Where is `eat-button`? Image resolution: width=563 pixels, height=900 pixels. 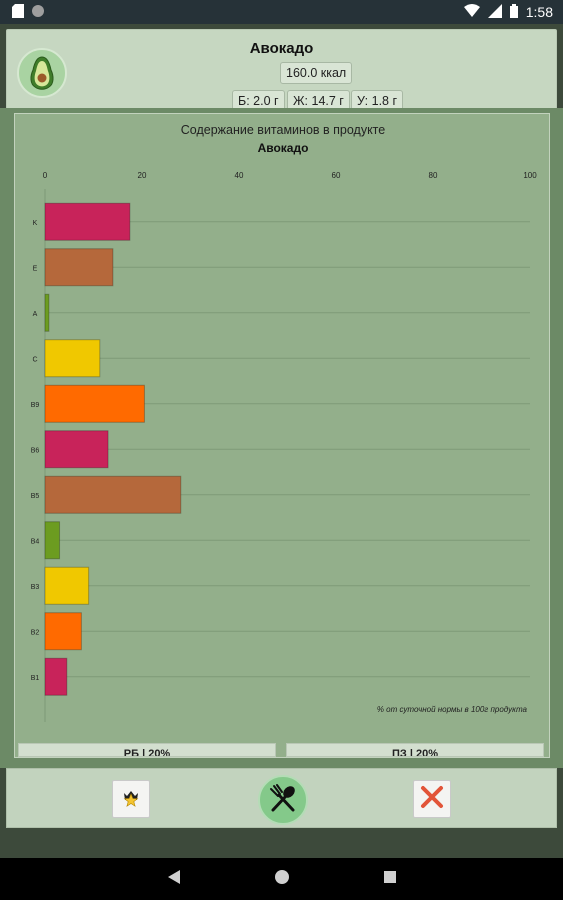 eat-button is located at coordinates (283, 800).